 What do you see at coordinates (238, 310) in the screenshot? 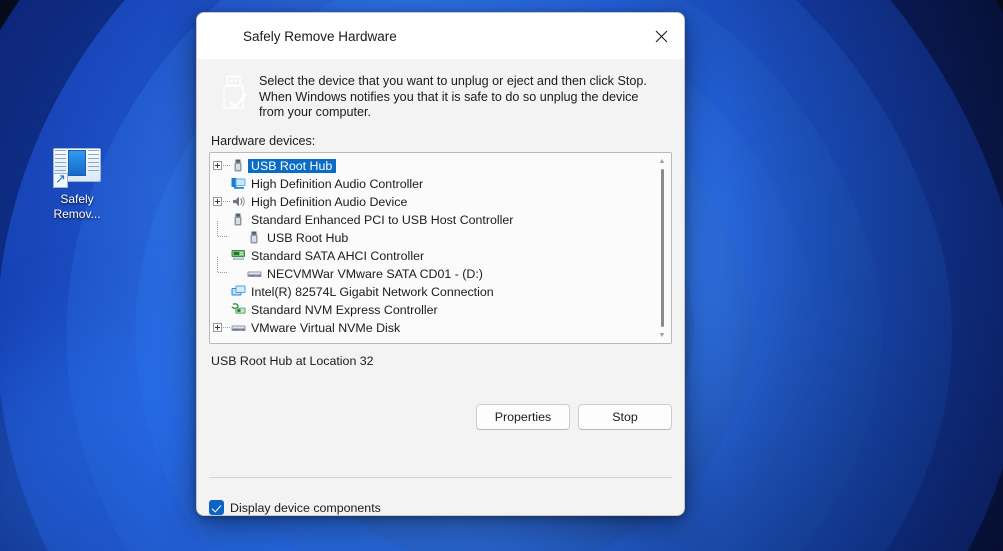
I see `nvme-controller-icon` at bounding box center [238, 310].